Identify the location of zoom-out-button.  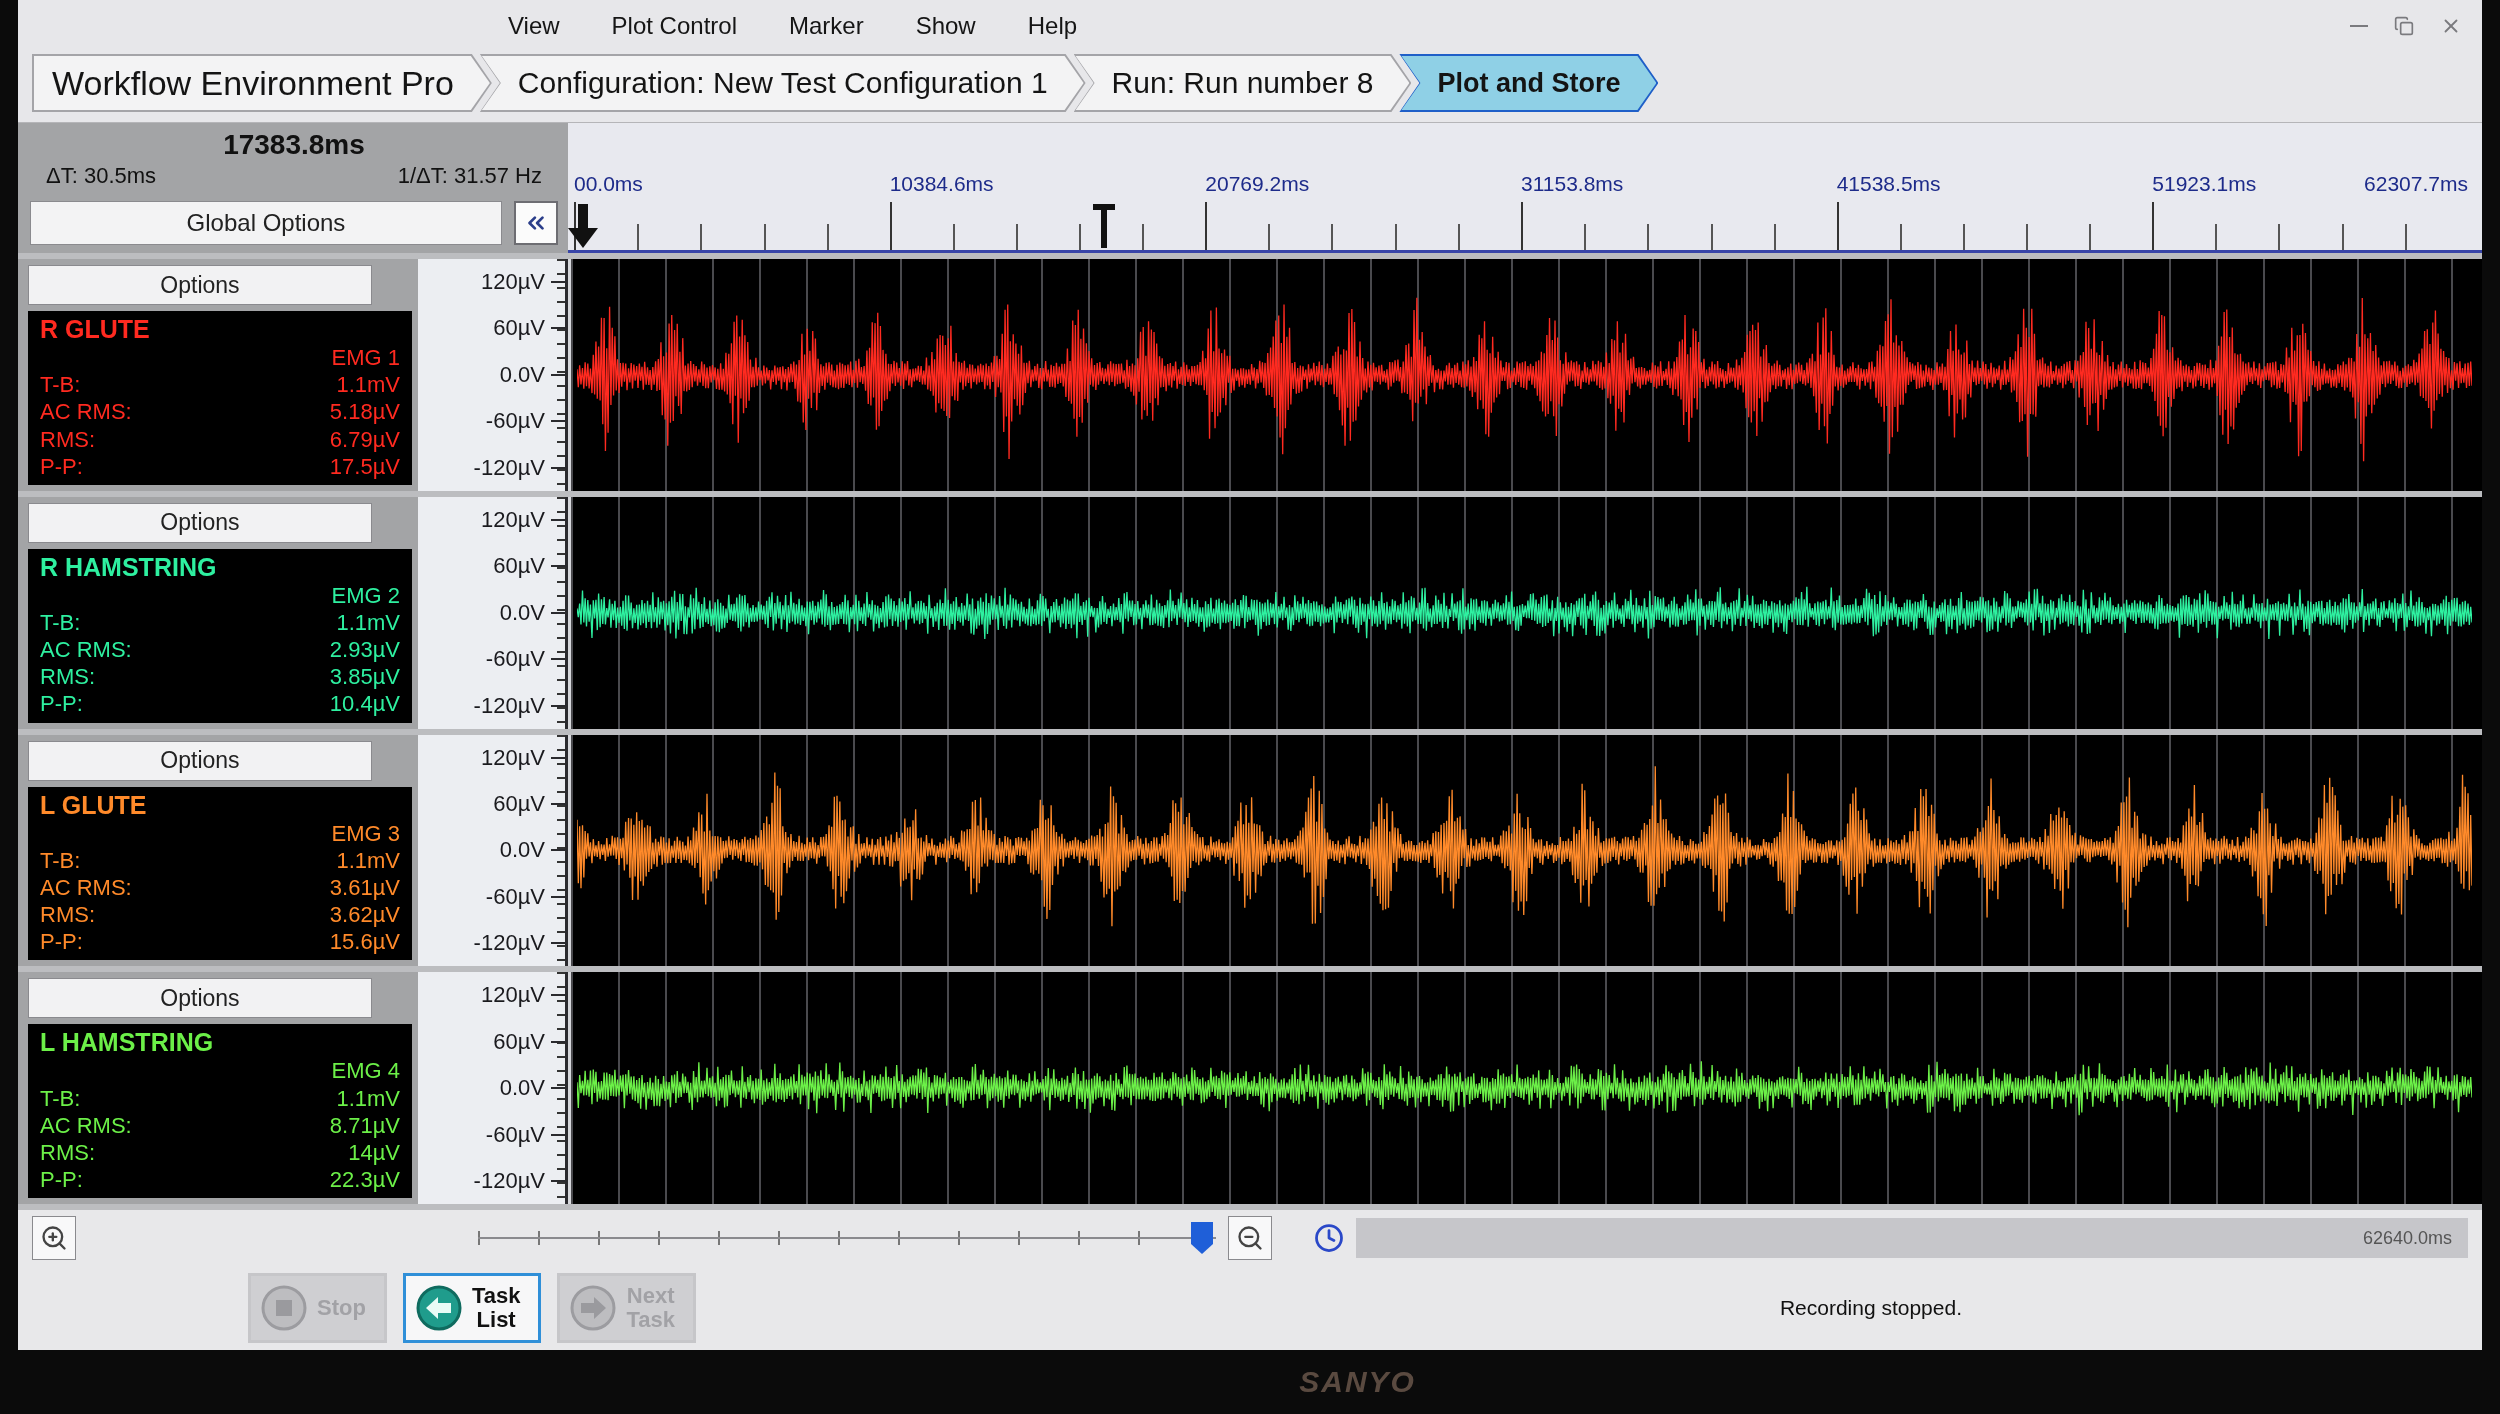
(1250, 1238).